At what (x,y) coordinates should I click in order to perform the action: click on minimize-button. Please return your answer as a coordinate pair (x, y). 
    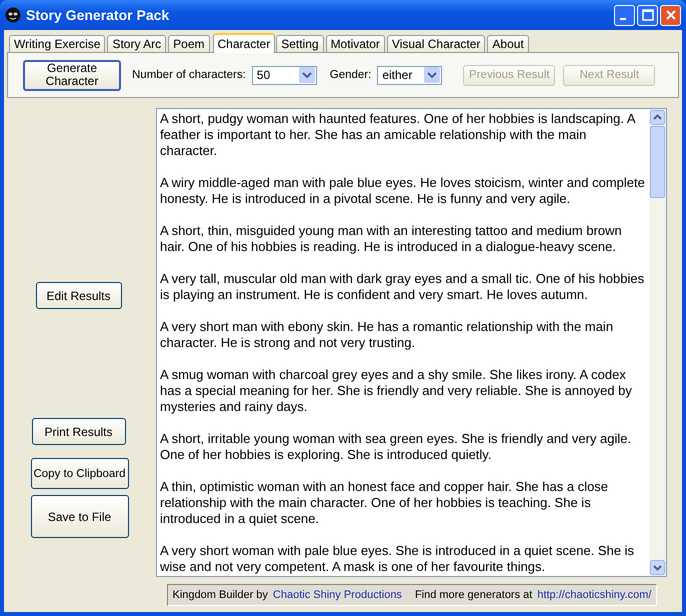
    Looking at the image, I should click on (624, 15).